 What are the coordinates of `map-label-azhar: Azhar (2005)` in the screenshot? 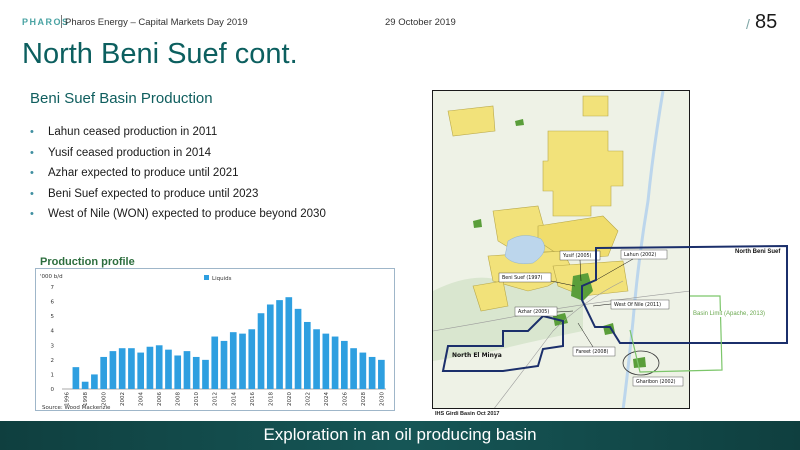 It's located at (533, 312).